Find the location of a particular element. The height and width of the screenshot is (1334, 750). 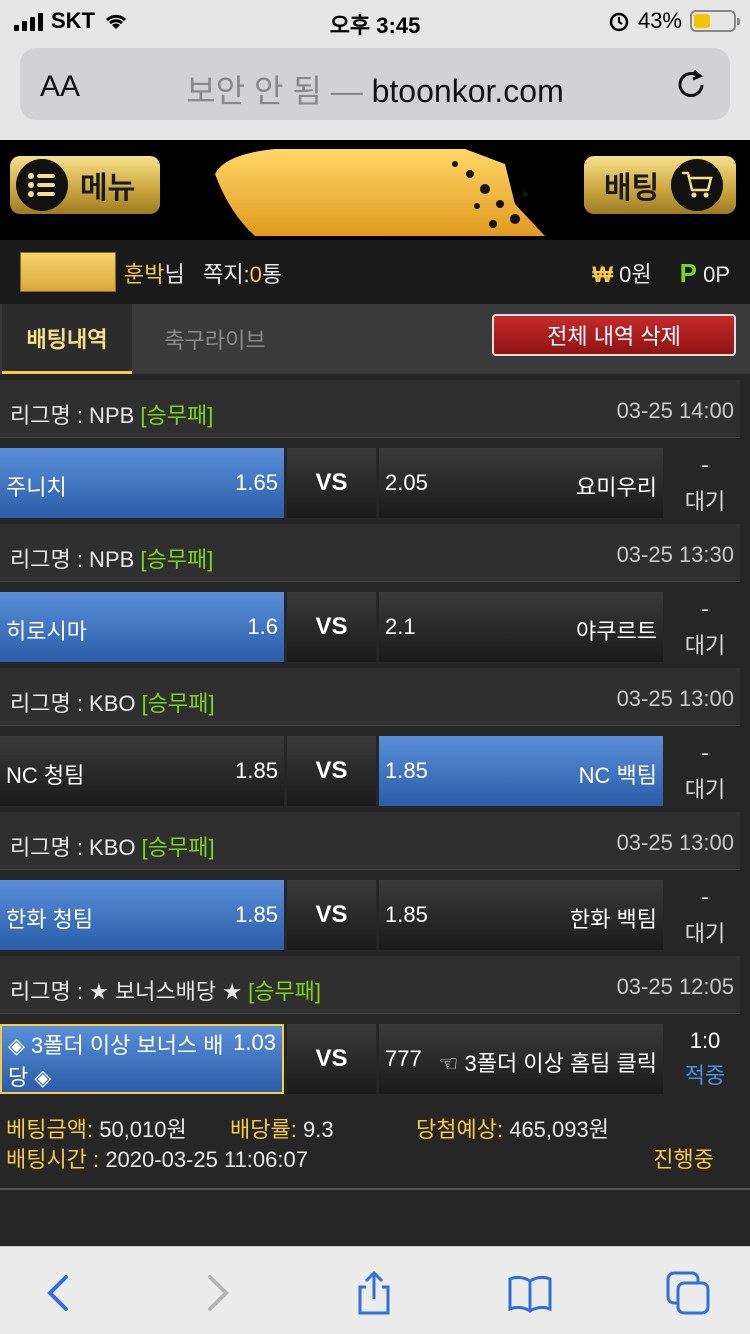

home-team: 한화 청팀 is located at coordinates (50, 919).